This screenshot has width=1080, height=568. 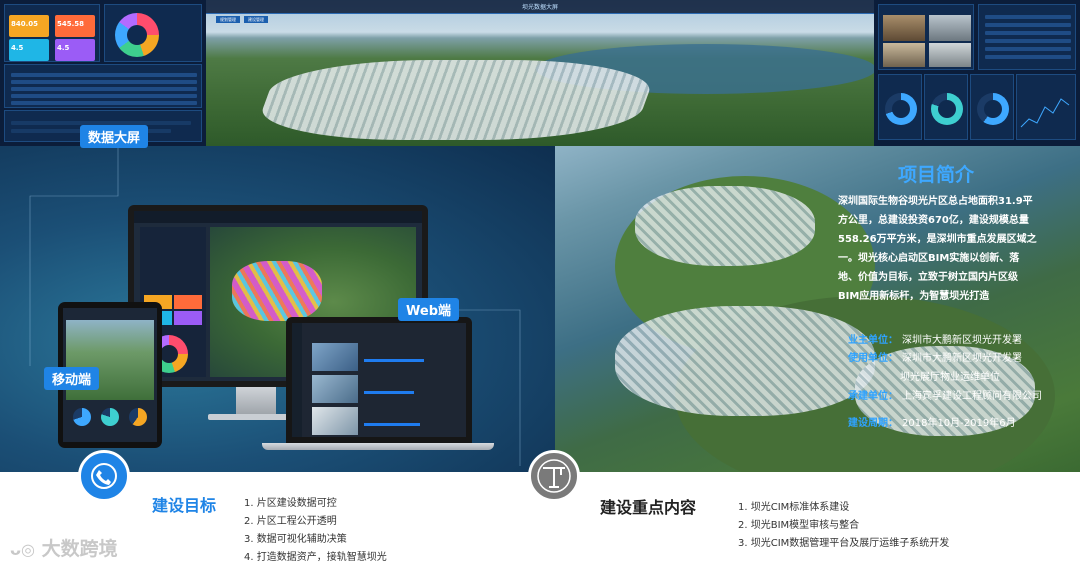 I want to click on user-row: 使用单位： 深圳市大鹏新区坝光开发署, so click(x=935, y=359).